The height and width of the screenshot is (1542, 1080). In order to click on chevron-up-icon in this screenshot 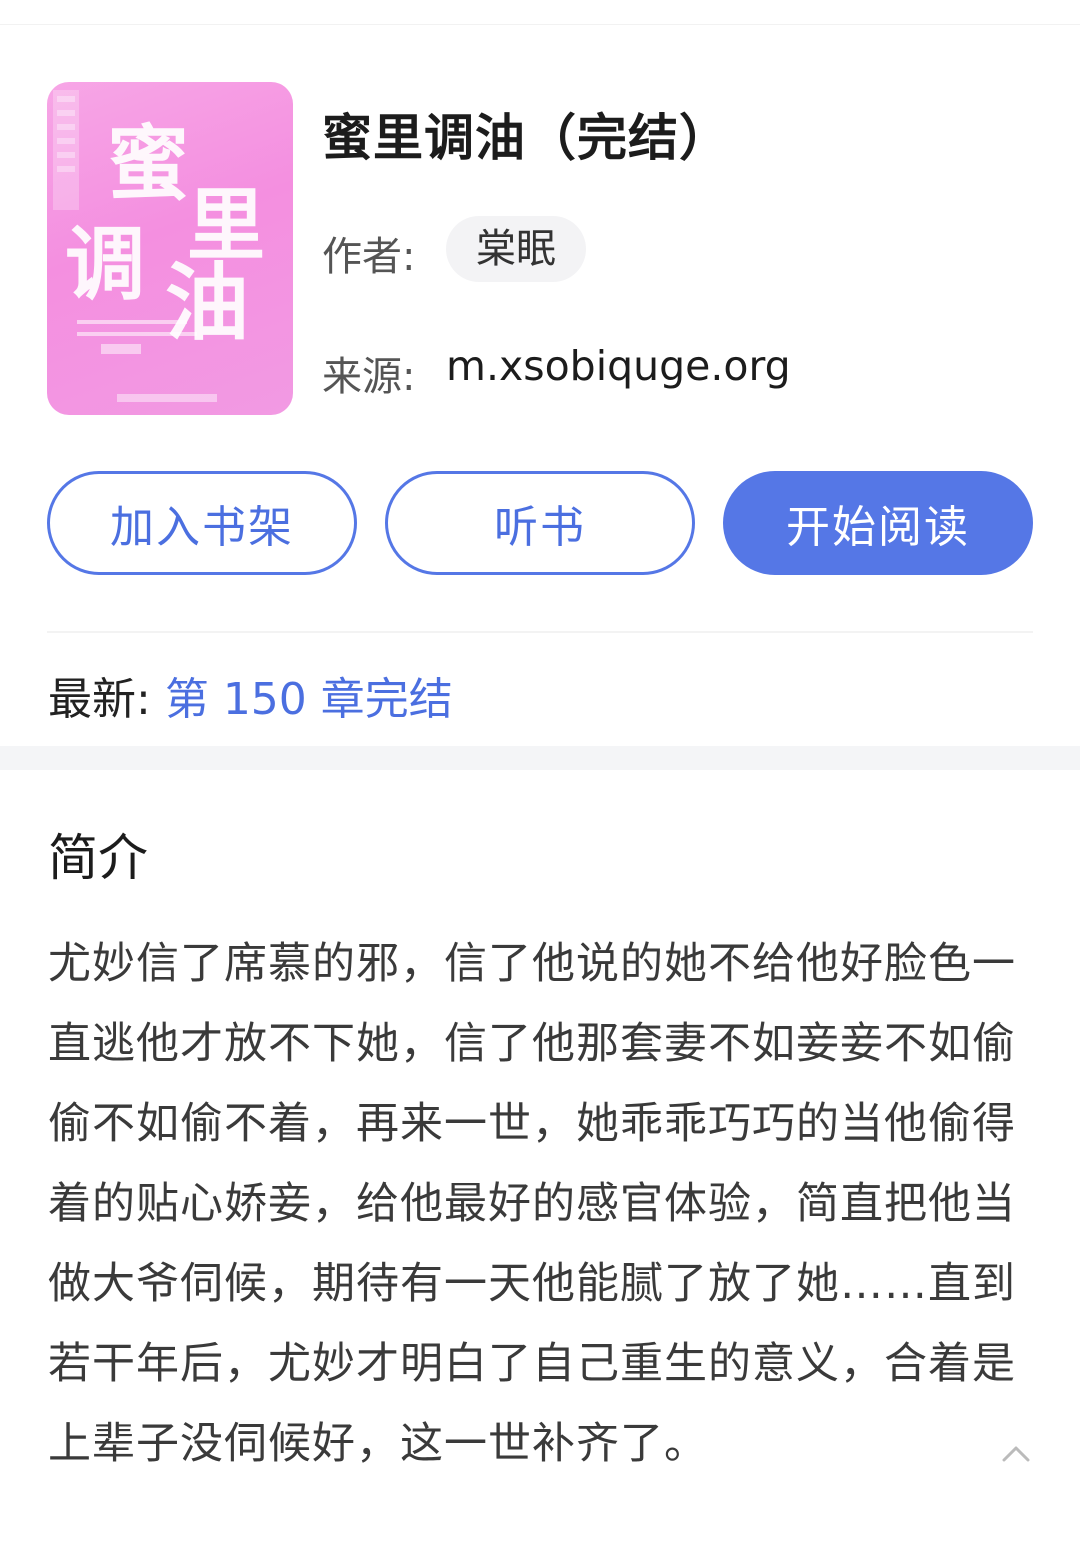, I will do `click(1016, 1454)`.